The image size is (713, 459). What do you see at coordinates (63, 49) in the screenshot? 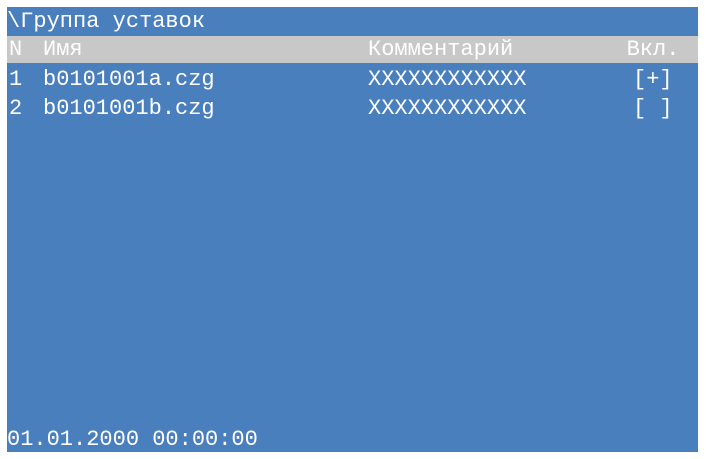
I see `column-header-name: Имя` at bounding box center [63, 49].